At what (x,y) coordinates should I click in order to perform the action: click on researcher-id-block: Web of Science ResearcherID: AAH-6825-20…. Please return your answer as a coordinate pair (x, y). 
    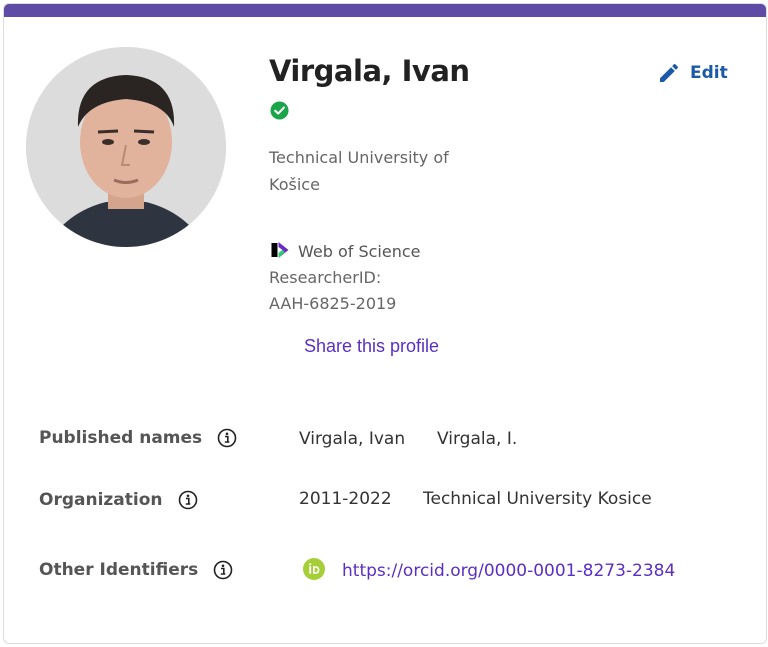
    Looking at the image, I should click on (369, 278).